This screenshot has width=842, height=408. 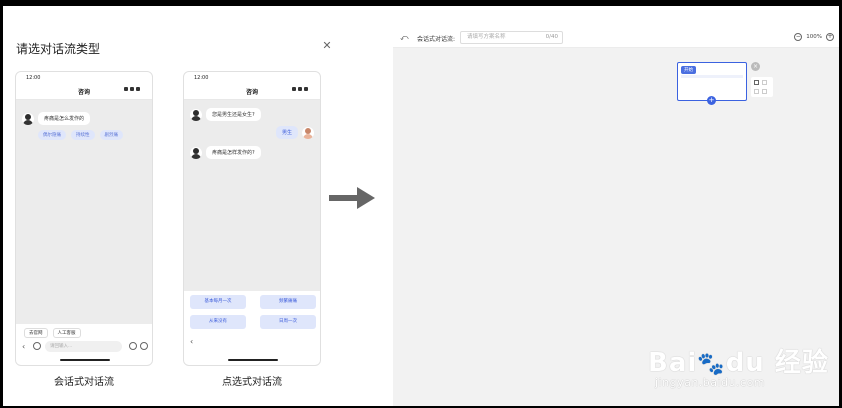 What do you see at coordinates (58, 49) in the screenshot?
I see `modal-title: 请选对话流类型` at bounding box center [58, 49].